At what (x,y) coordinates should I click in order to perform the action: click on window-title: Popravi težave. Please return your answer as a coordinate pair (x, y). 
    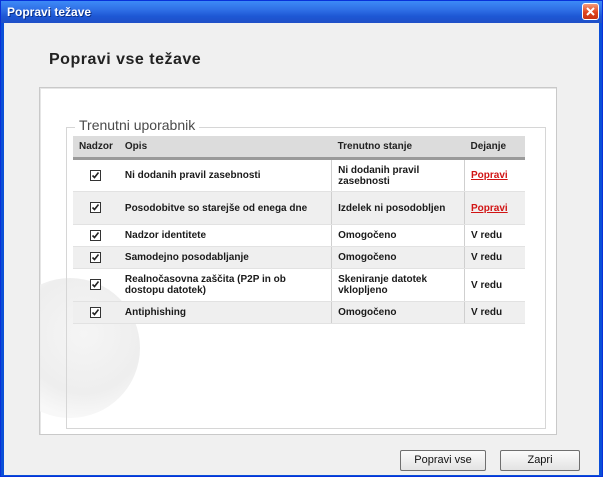
    Looking at the image, I should click on (49, 12).